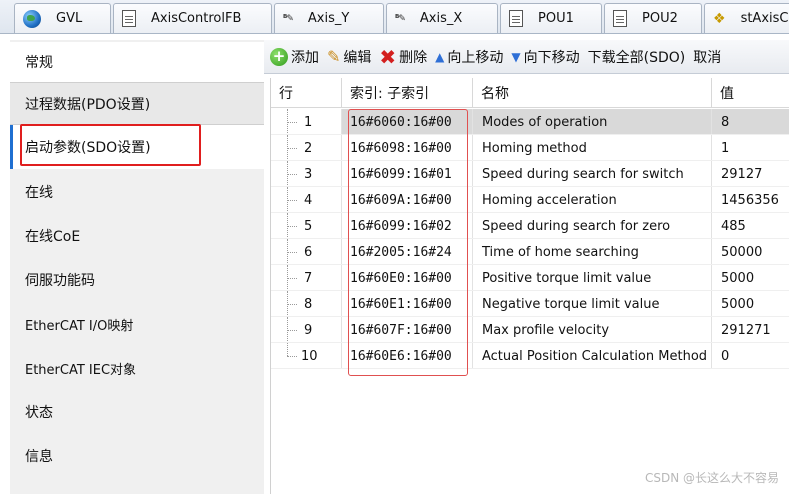 This screenshot has height=494, width=789. What do you see at coordinates (551, 57) in the screenshot?
I see `move-down-button-label: 向下移动` at bounding box center [551, 57].